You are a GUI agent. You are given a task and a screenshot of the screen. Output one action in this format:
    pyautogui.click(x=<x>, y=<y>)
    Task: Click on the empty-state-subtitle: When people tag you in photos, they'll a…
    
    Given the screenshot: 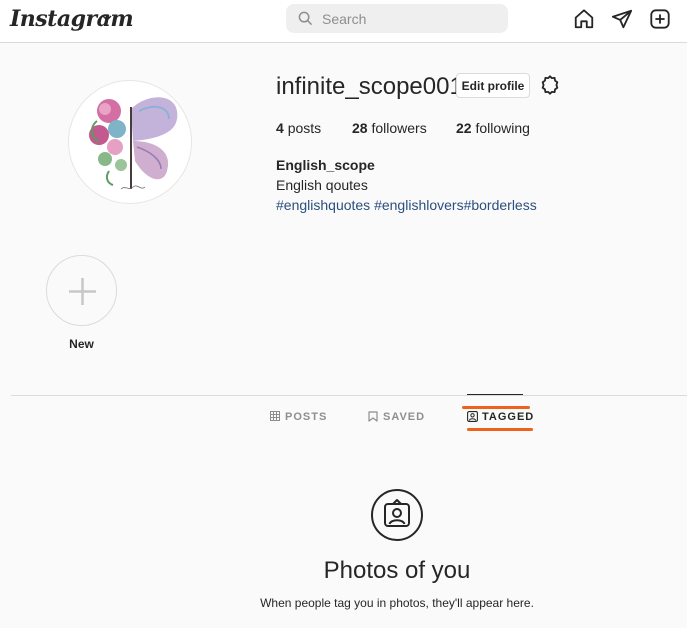 What is the action you would take?
    pyautogui.click(x=397, y=603)
    